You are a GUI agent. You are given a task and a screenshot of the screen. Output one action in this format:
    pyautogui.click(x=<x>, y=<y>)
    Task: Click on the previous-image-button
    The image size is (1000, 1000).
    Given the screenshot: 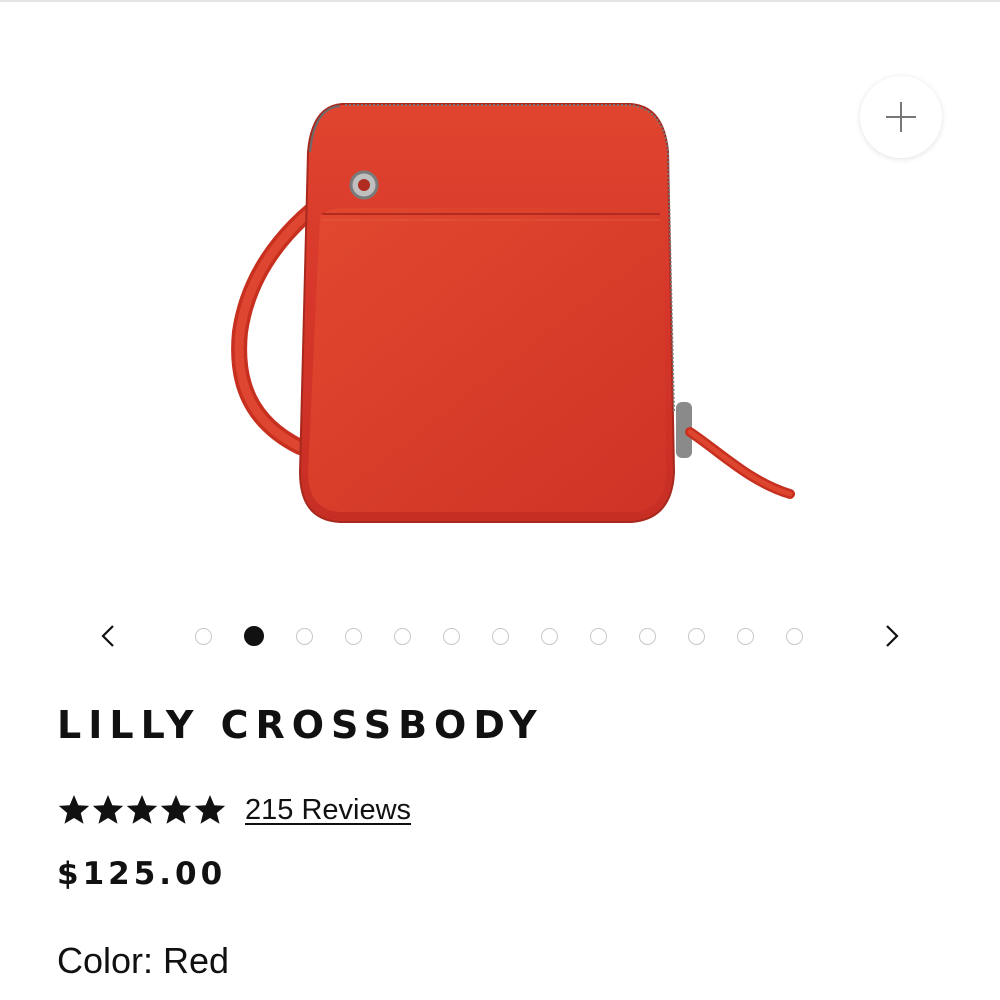 What is the action you would take?
    pyautogui.click(x=108, y=636)
    